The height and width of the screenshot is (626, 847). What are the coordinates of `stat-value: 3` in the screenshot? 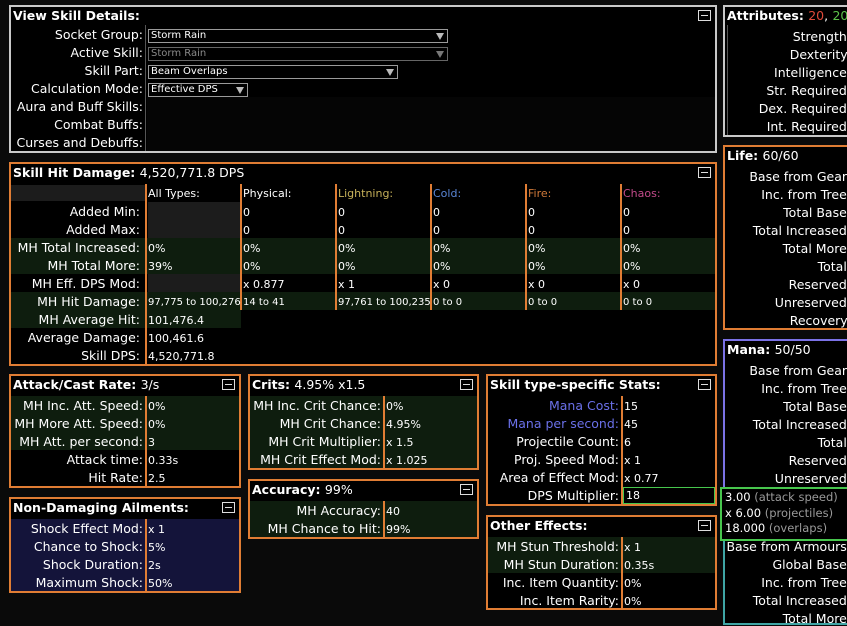 It's located at (151, 442).